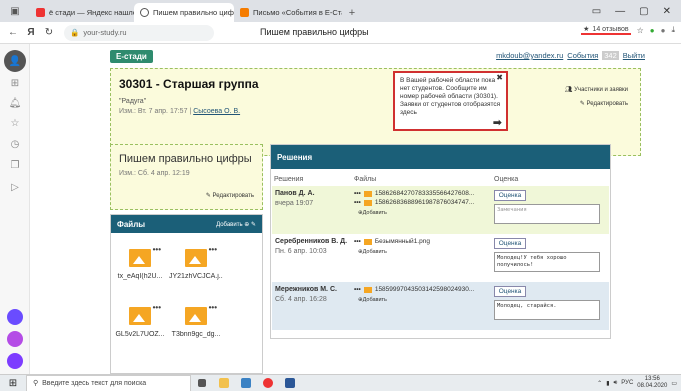 Image resolution: width=681 pixels, height=391 pixels. Describe the element at coordinates (547, 310) in the screenshot. I see `comment-field: Молодец, старайся.` at that location.